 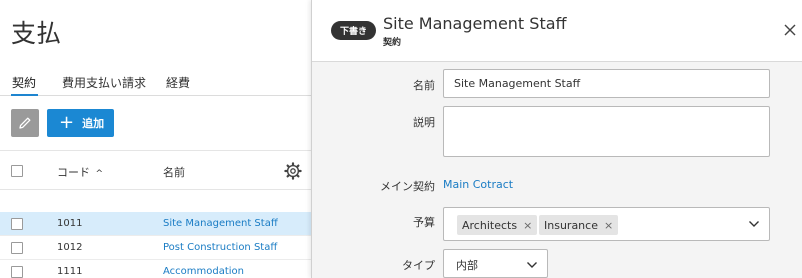 I want to click on select-all-checkbox, so click(x=17, y=171).